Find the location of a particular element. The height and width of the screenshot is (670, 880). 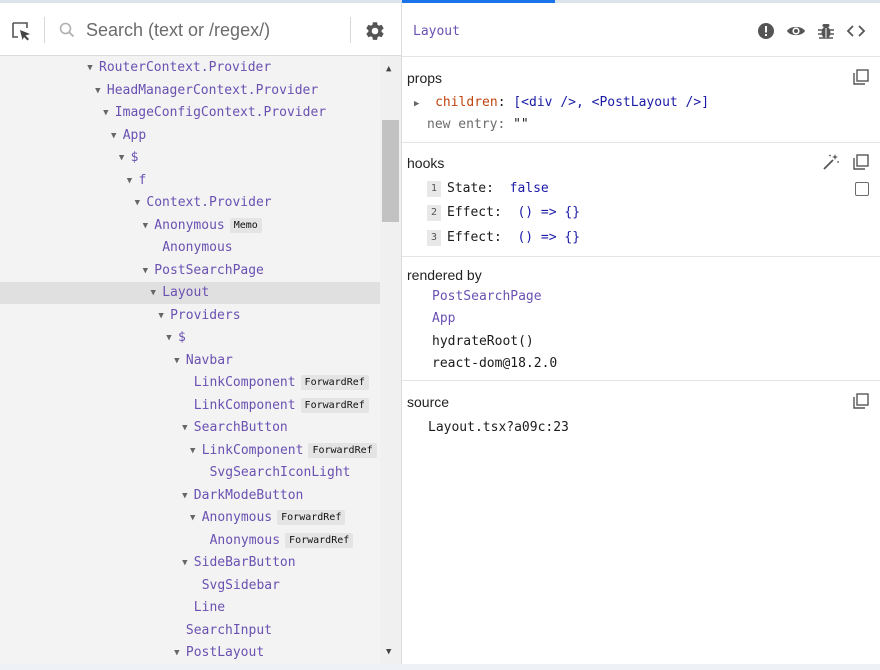

tree-row: ▼ PostSearchPage is located at coordinates (190, 271).